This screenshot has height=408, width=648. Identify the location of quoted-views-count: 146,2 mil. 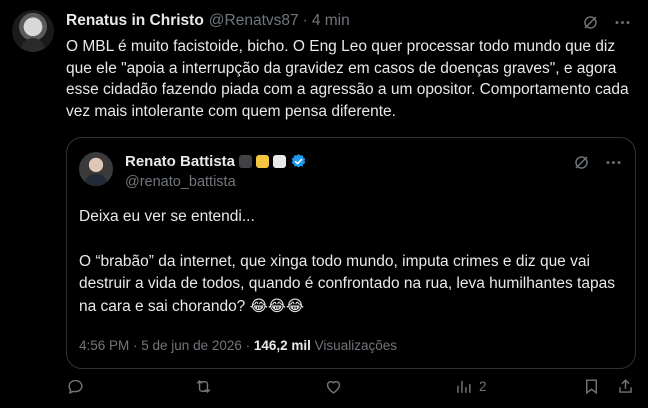
(282, 345).